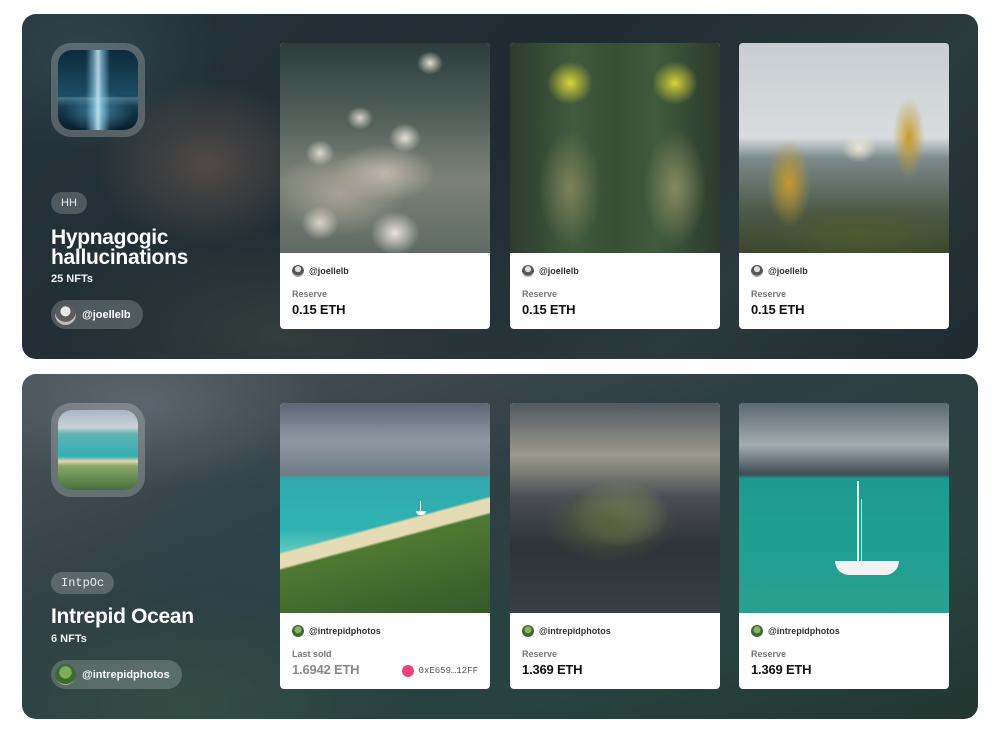  Describe the element at coordinates (69, 203) in the screenshot. I see `collection-symbol-badge: HH` at that location.